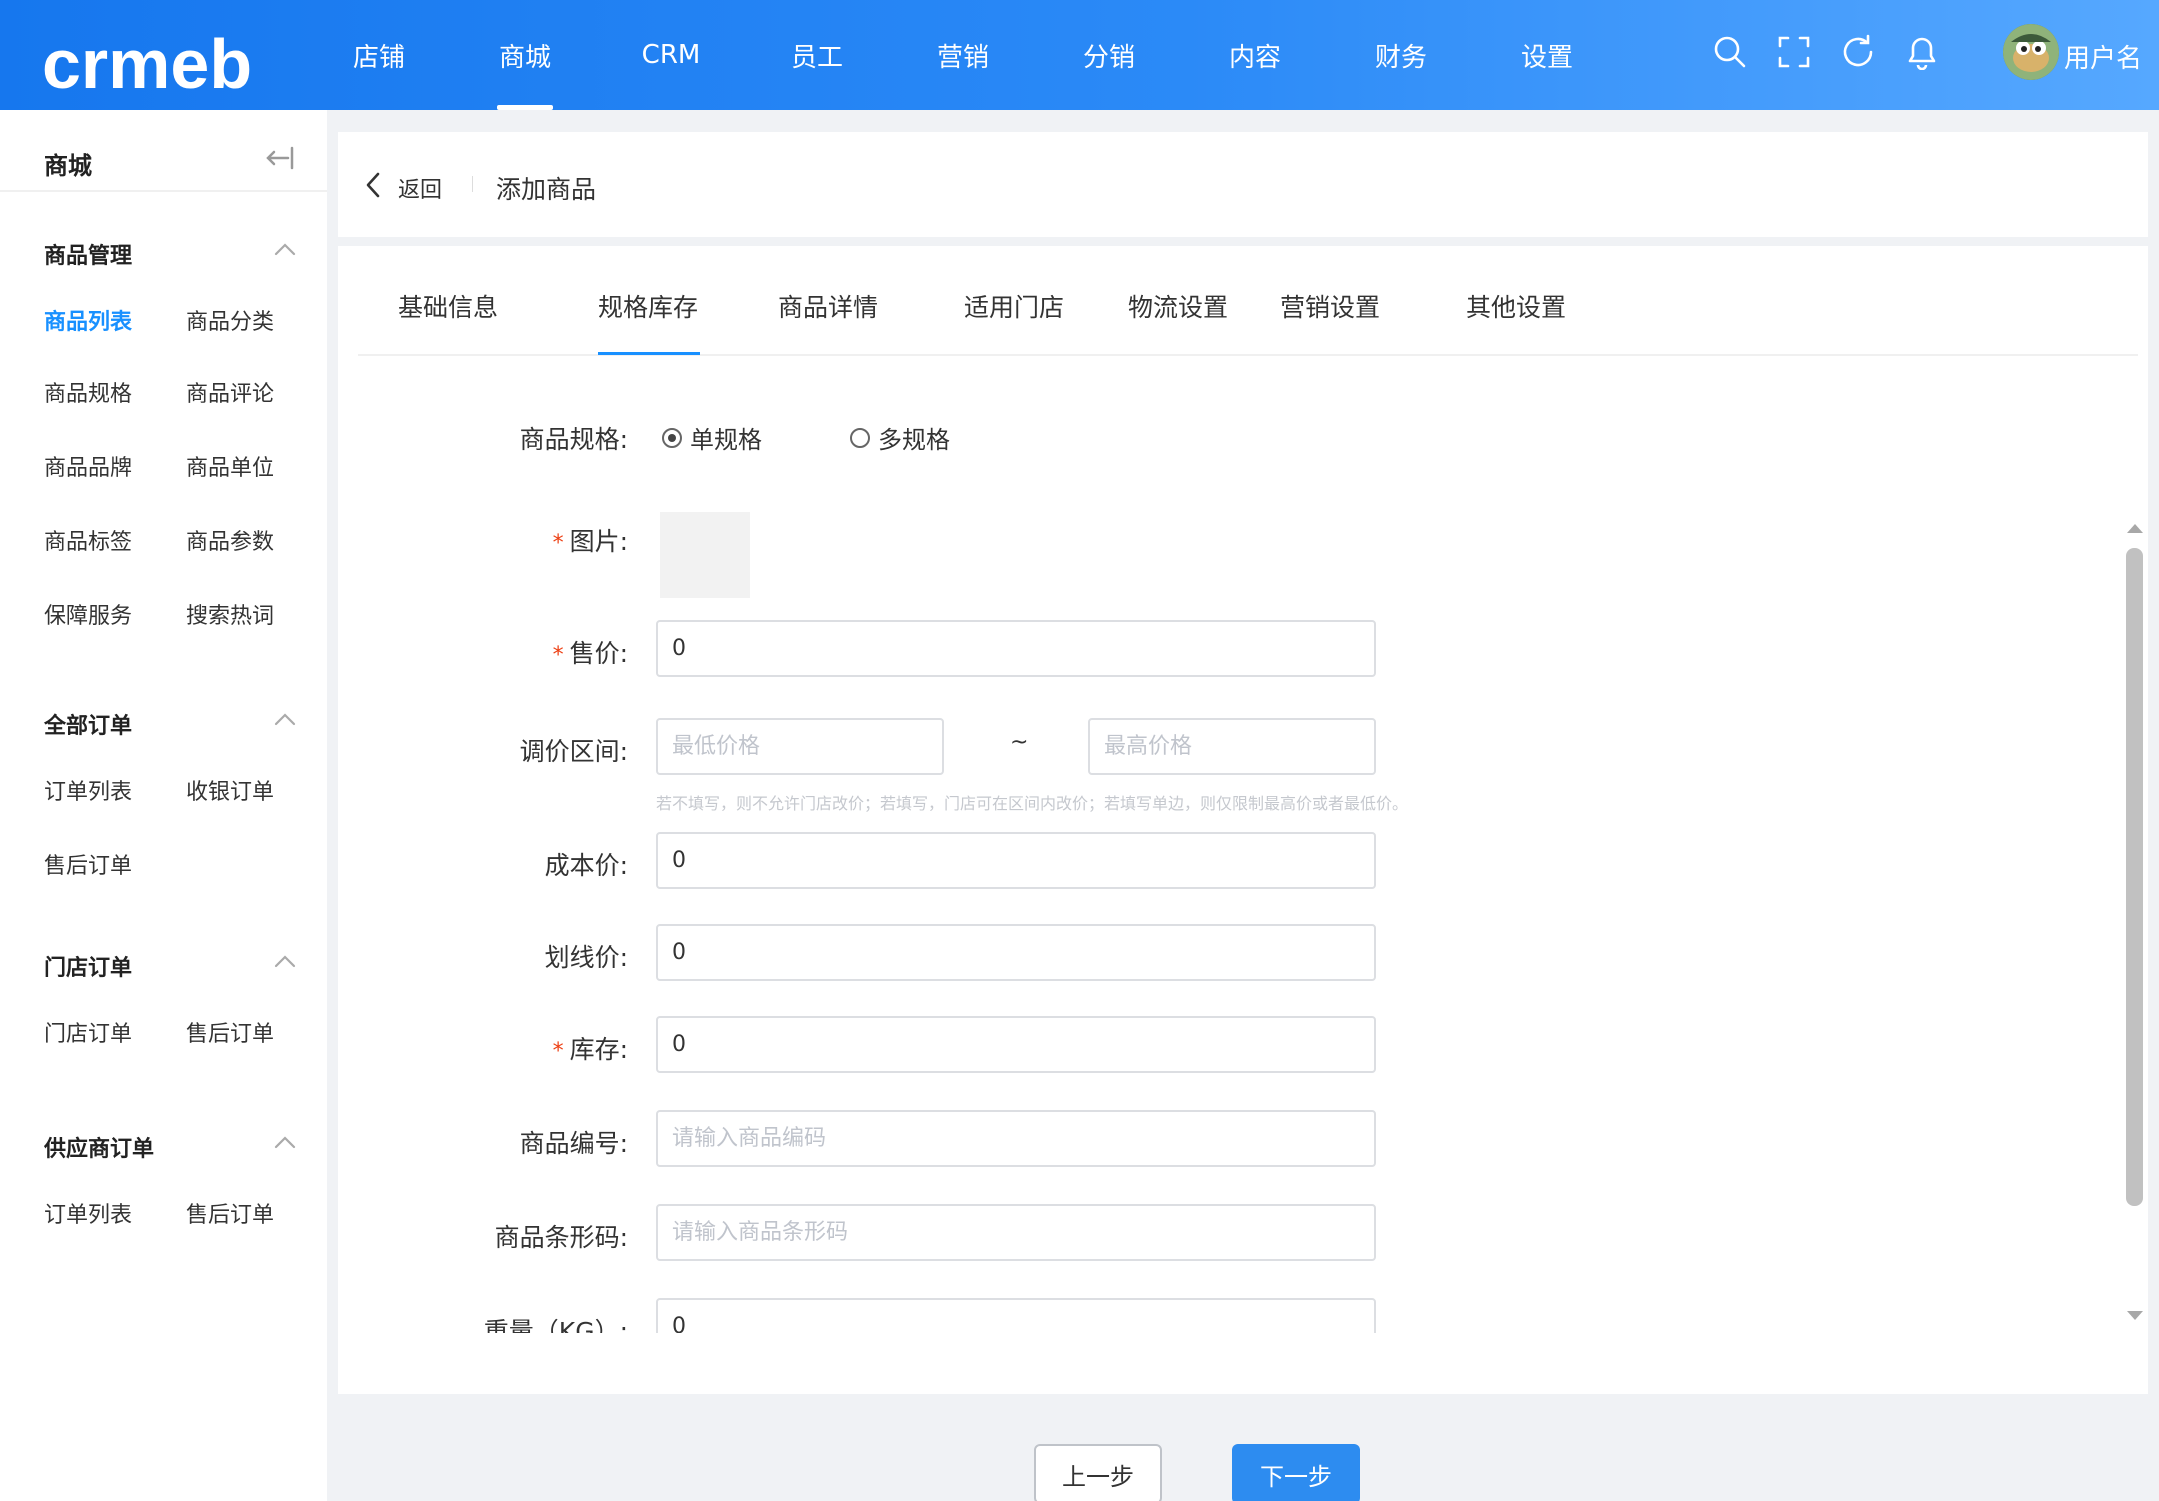 The height and width of the screenshot is (1501, 2159). I want to click on radio-label: 单规格, so click(726, 440).